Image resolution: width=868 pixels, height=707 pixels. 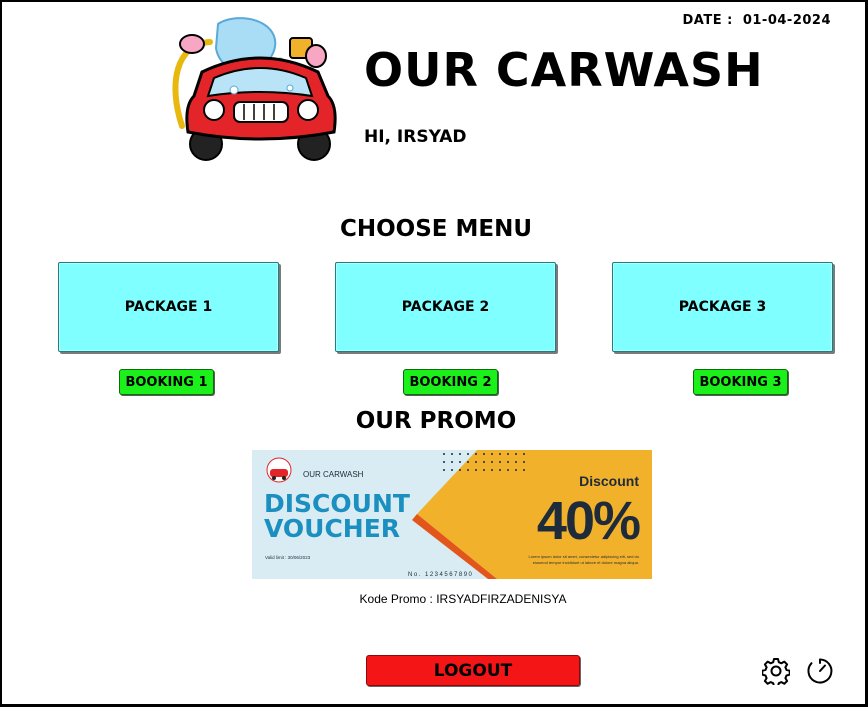 What do you see at coordinates (288, 557) in the screenshot?
I see `voucher-valid: Valid limit : 30/06/2023` at bounding box center [288, 557].